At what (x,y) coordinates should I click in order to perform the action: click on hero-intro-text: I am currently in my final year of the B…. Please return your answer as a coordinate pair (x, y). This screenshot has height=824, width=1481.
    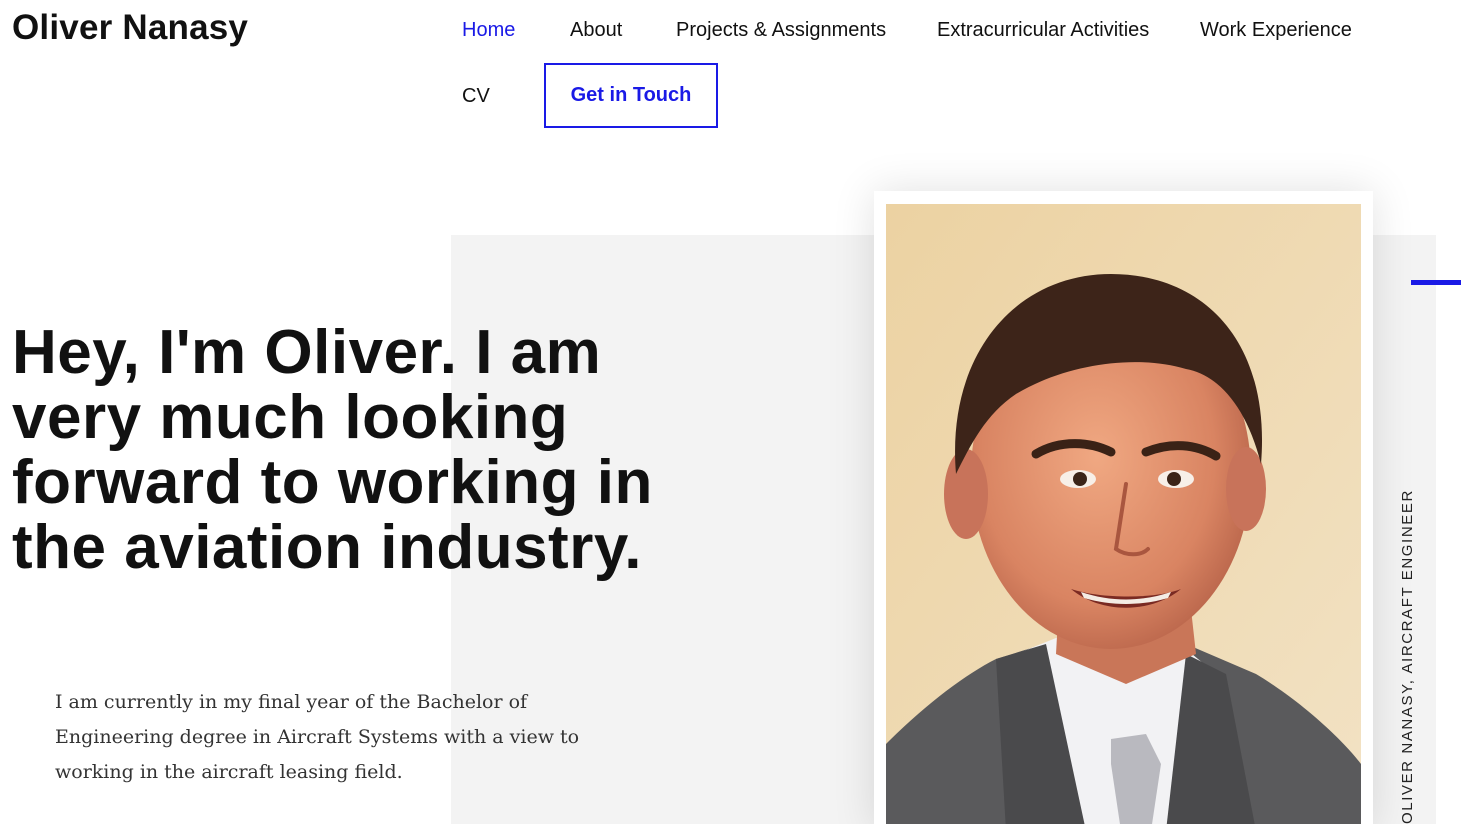
    Looking at the image, I should click on (317, 737).